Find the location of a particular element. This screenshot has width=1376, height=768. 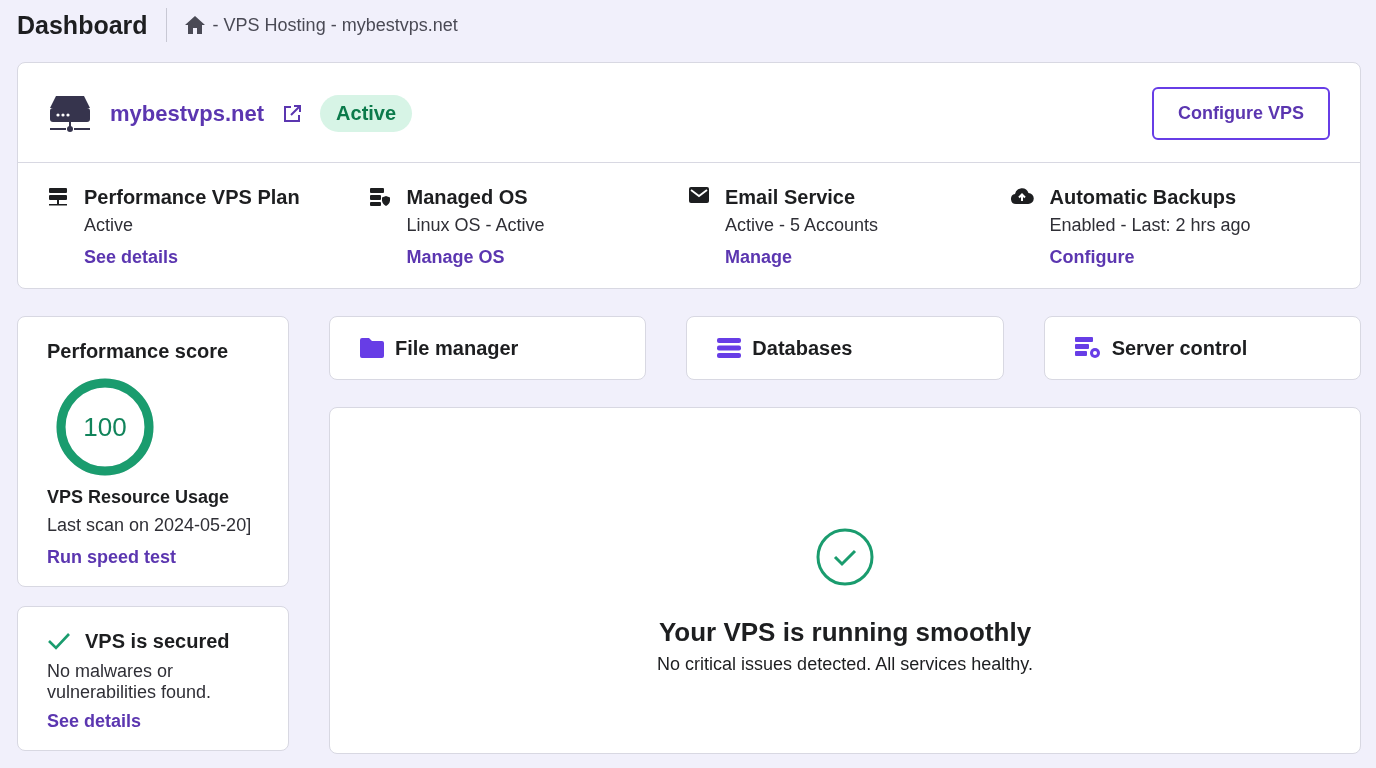

service-link: Manage is located at coordinates (802, 257).